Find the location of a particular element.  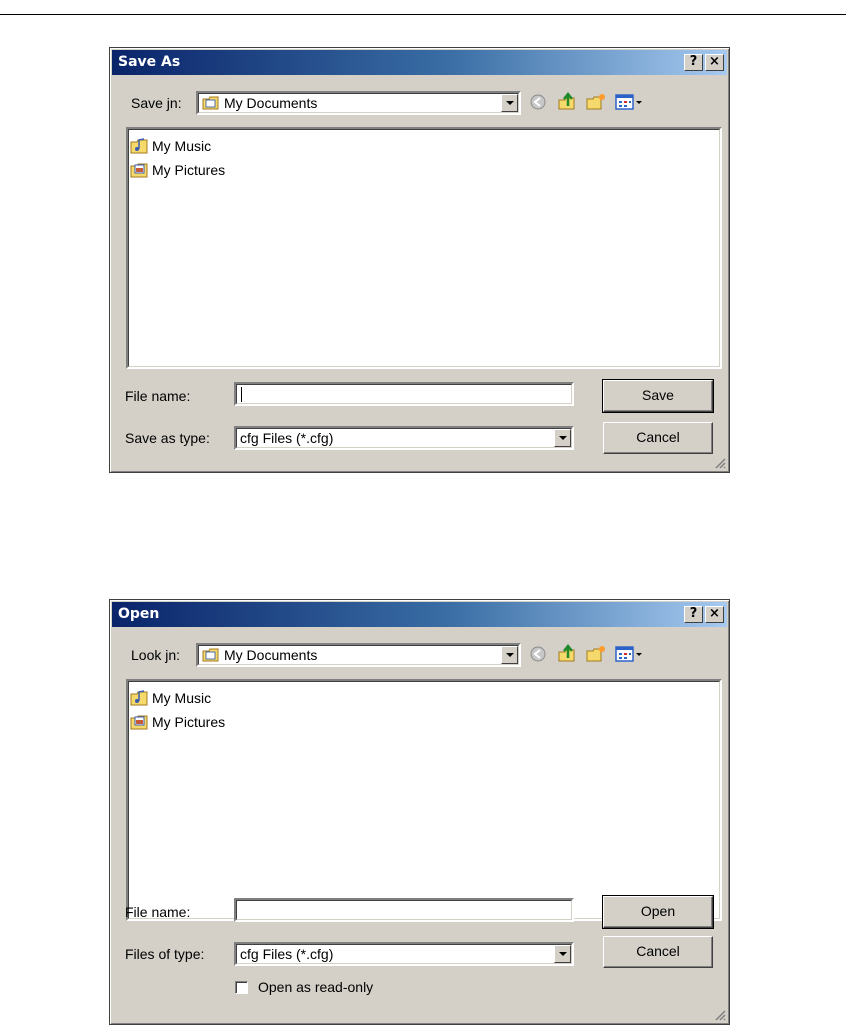

save-button: Save is located at coordinates (658, 396).